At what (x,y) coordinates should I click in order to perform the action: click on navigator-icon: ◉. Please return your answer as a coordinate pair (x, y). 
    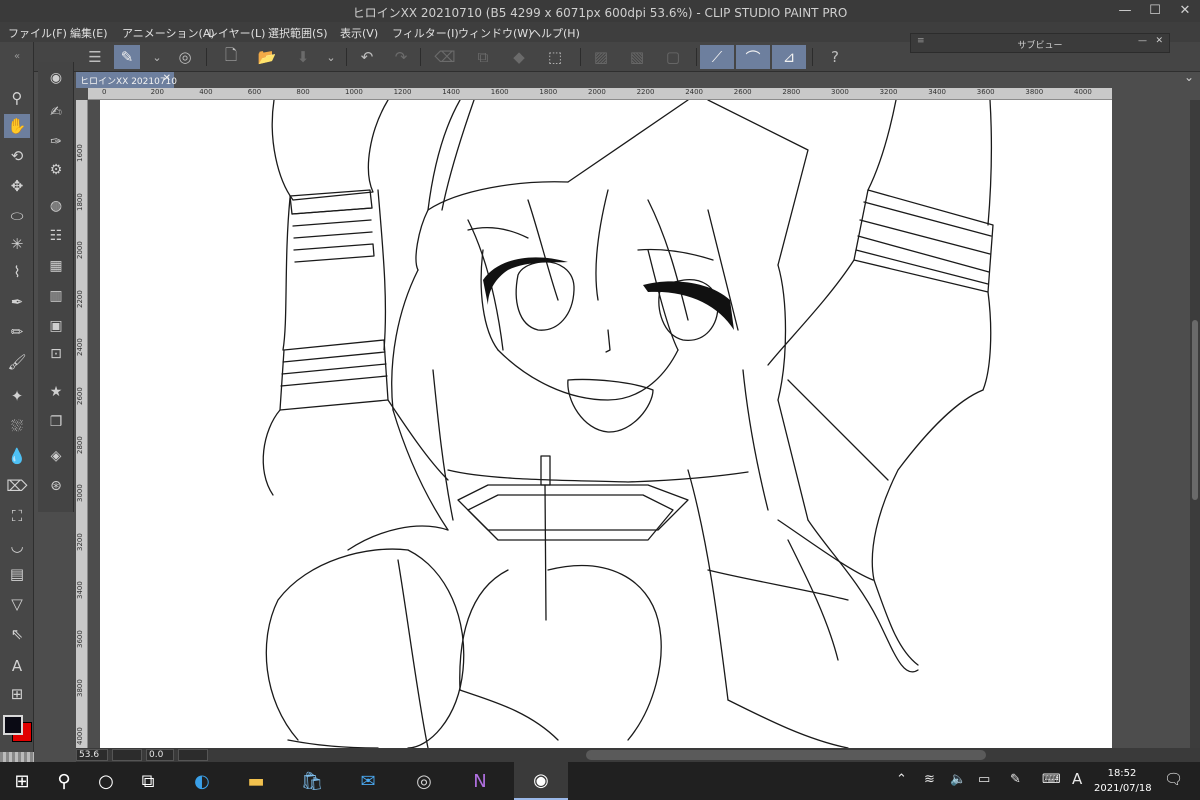
    Looking at the image, I should click on (56, 78).